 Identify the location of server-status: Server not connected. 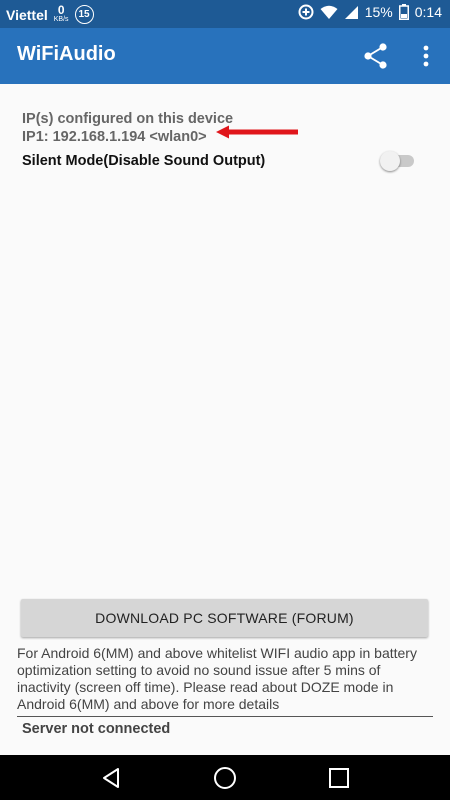
(96, 729).